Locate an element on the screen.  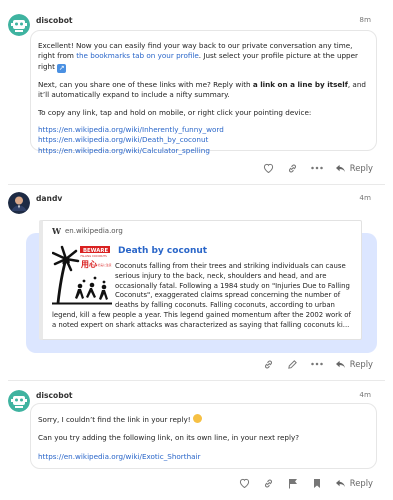
flag-icon is located at coordinates (293, 483).